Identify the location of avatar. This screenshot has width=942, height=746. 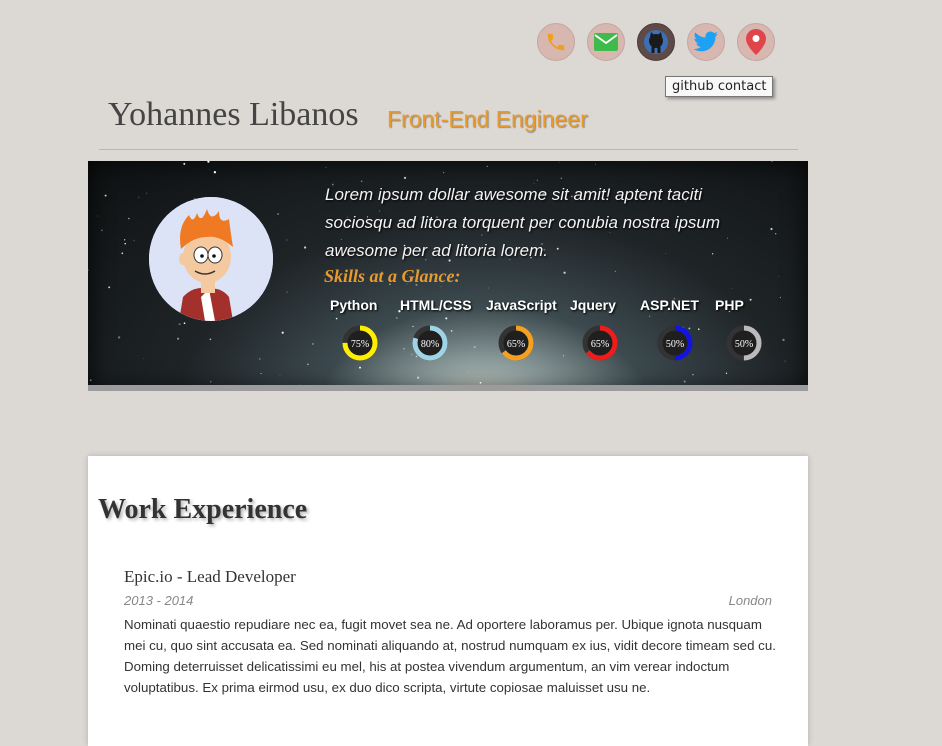
(211, 259).